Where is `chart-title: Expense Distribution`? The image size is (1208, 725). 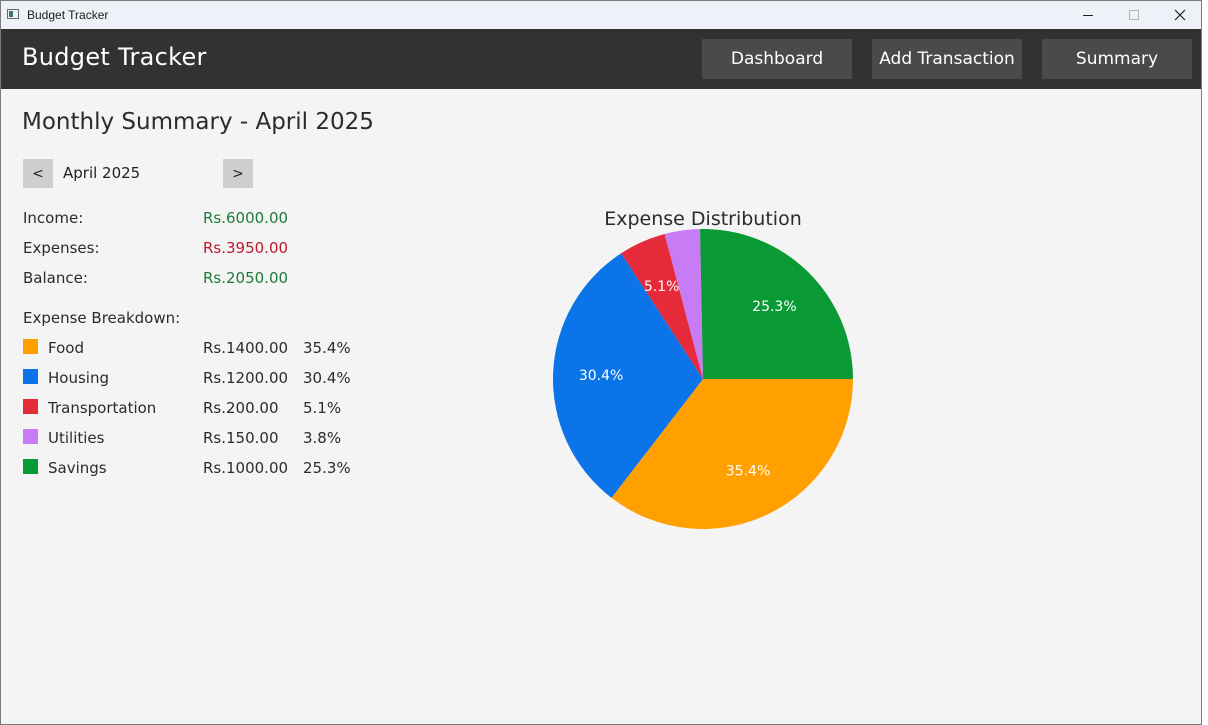 chart-title: Expense Distribution is located at coordinates (703, 219).